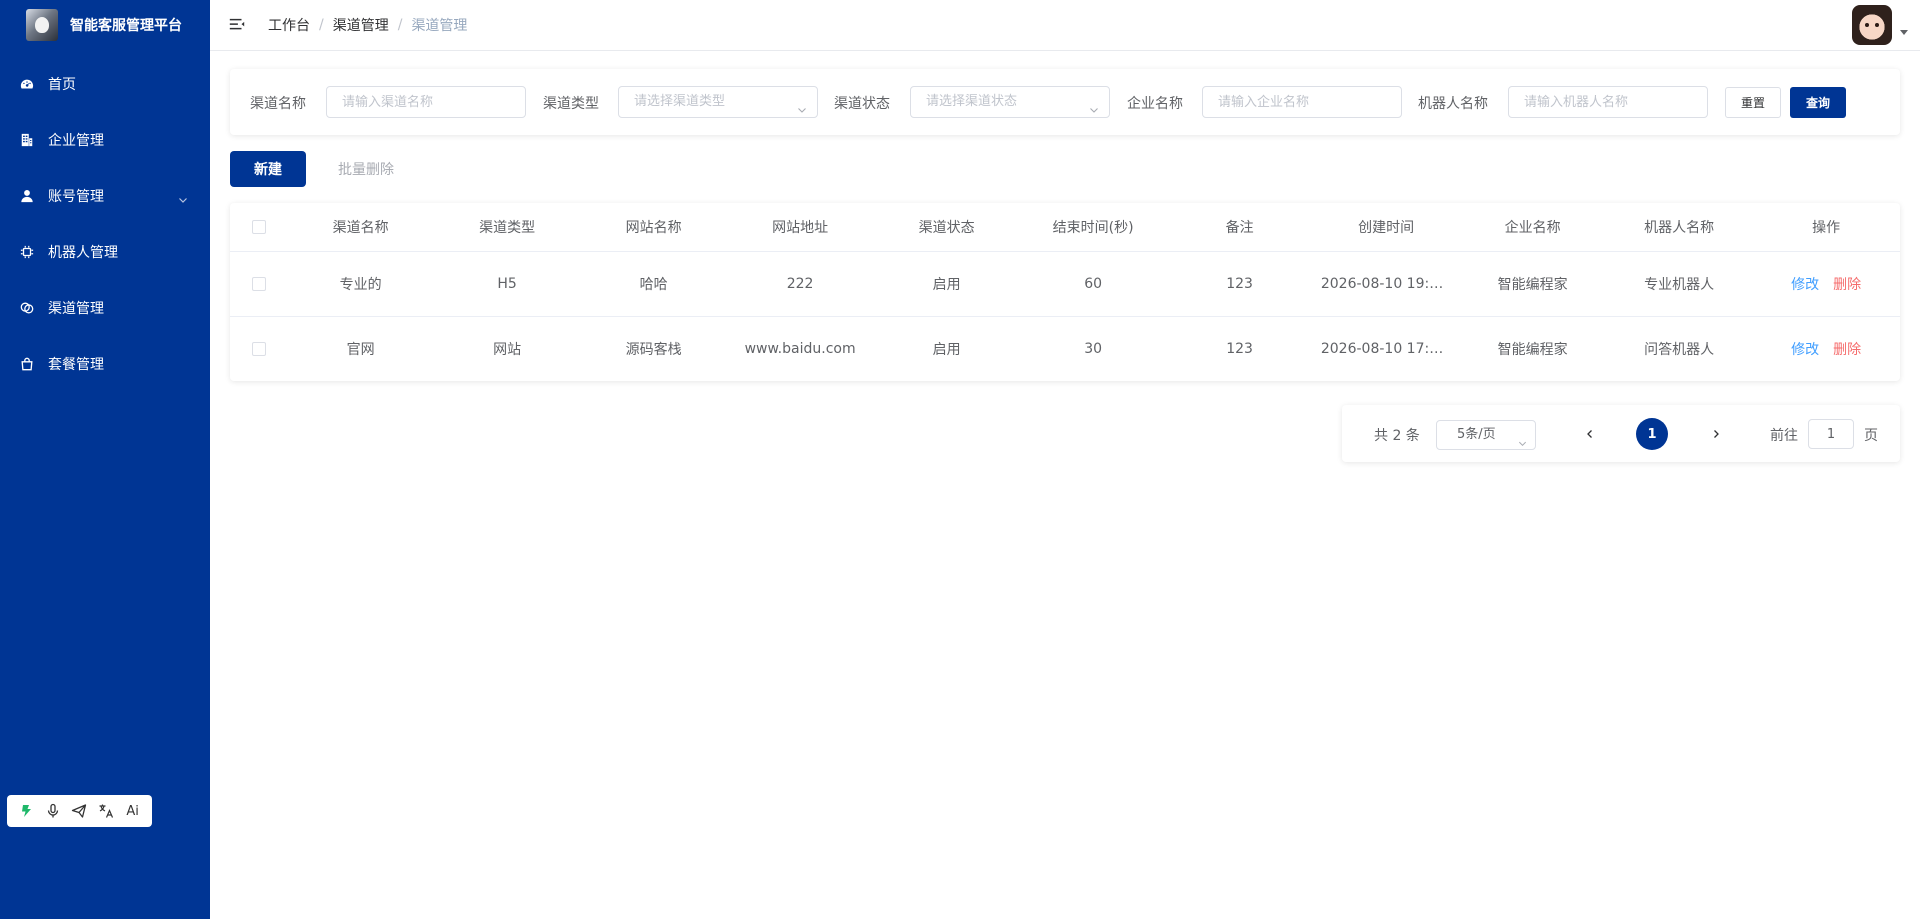  I want to click on channel-type-label: 渠道类型, so click(571, 104).